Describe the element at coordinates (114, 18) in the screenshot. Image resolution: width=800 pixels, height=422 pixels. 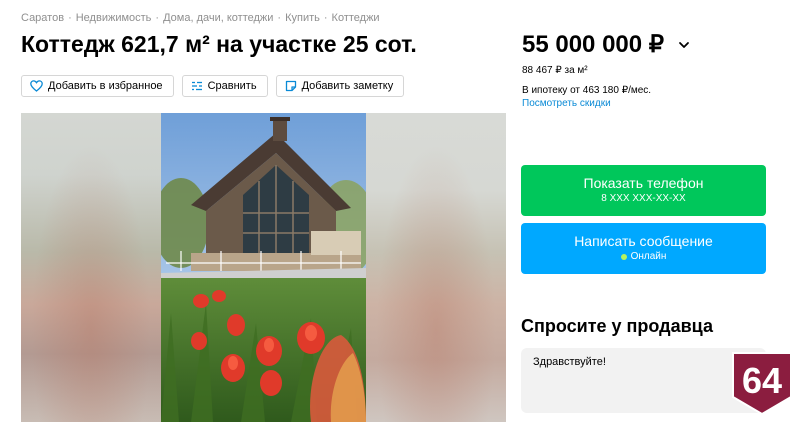
I see `breadcrumb-item-realty: Недвижимость` at that location.